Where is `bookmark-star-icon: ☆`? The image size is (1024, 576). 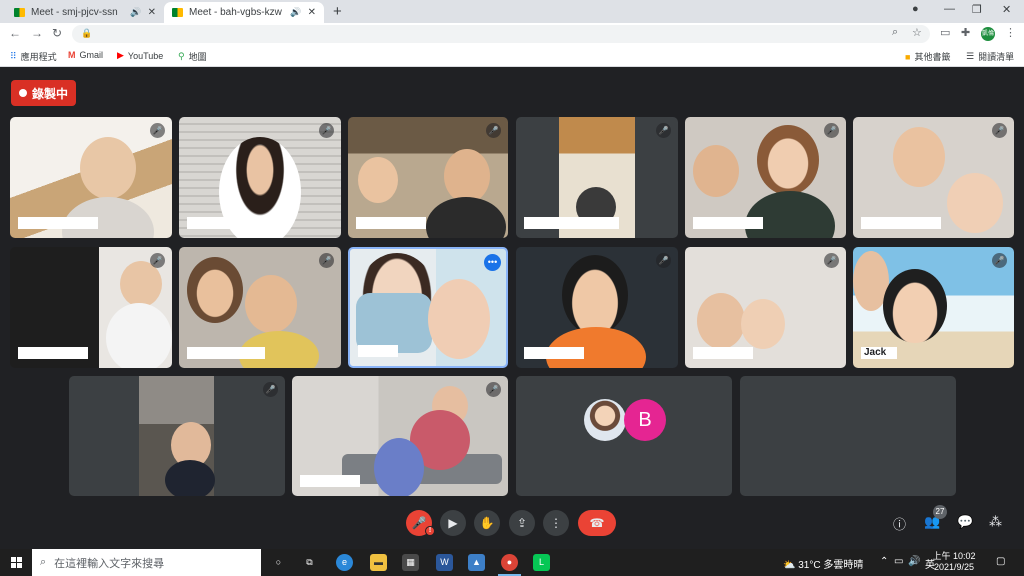 bookmark-star-icon: ☆ is located at coordinates (917, 32).